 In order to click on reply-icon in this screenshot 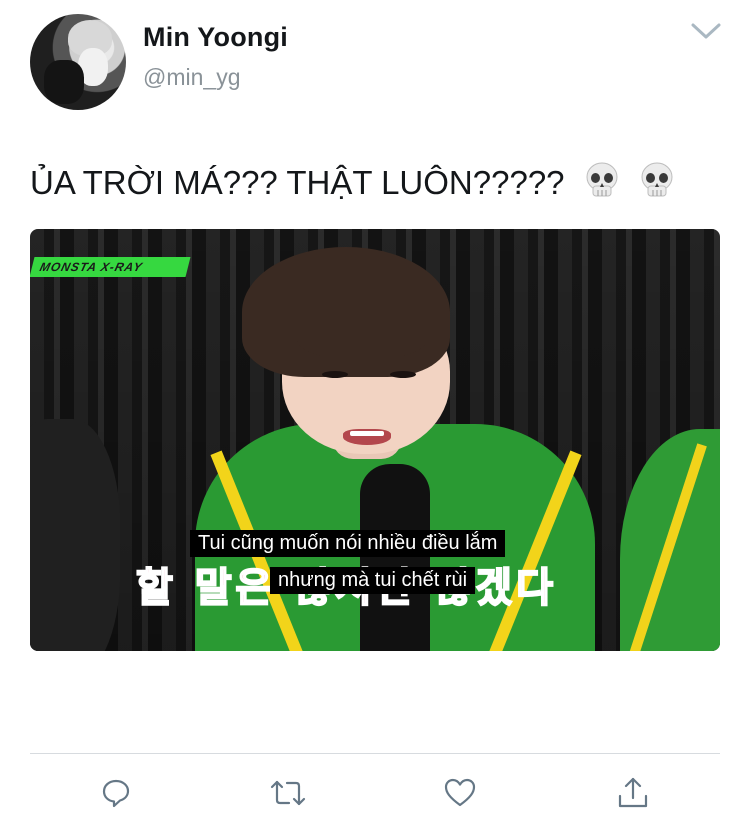, I will do `click(116, 795)`.